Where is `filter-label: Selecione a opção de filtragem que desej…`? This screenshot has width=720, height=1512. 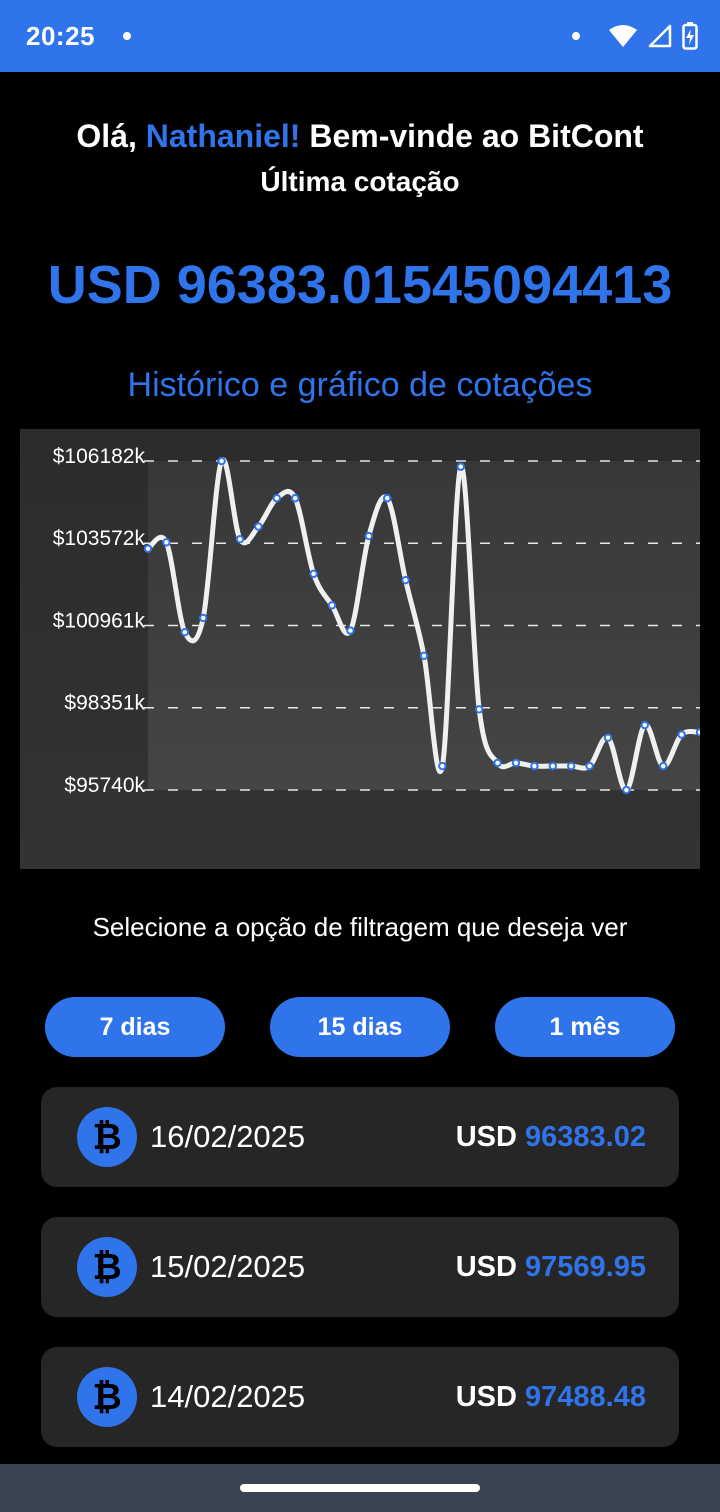
filter-label: Selecione a opção de filtragem que desej… is located at coordinates (360, 927).